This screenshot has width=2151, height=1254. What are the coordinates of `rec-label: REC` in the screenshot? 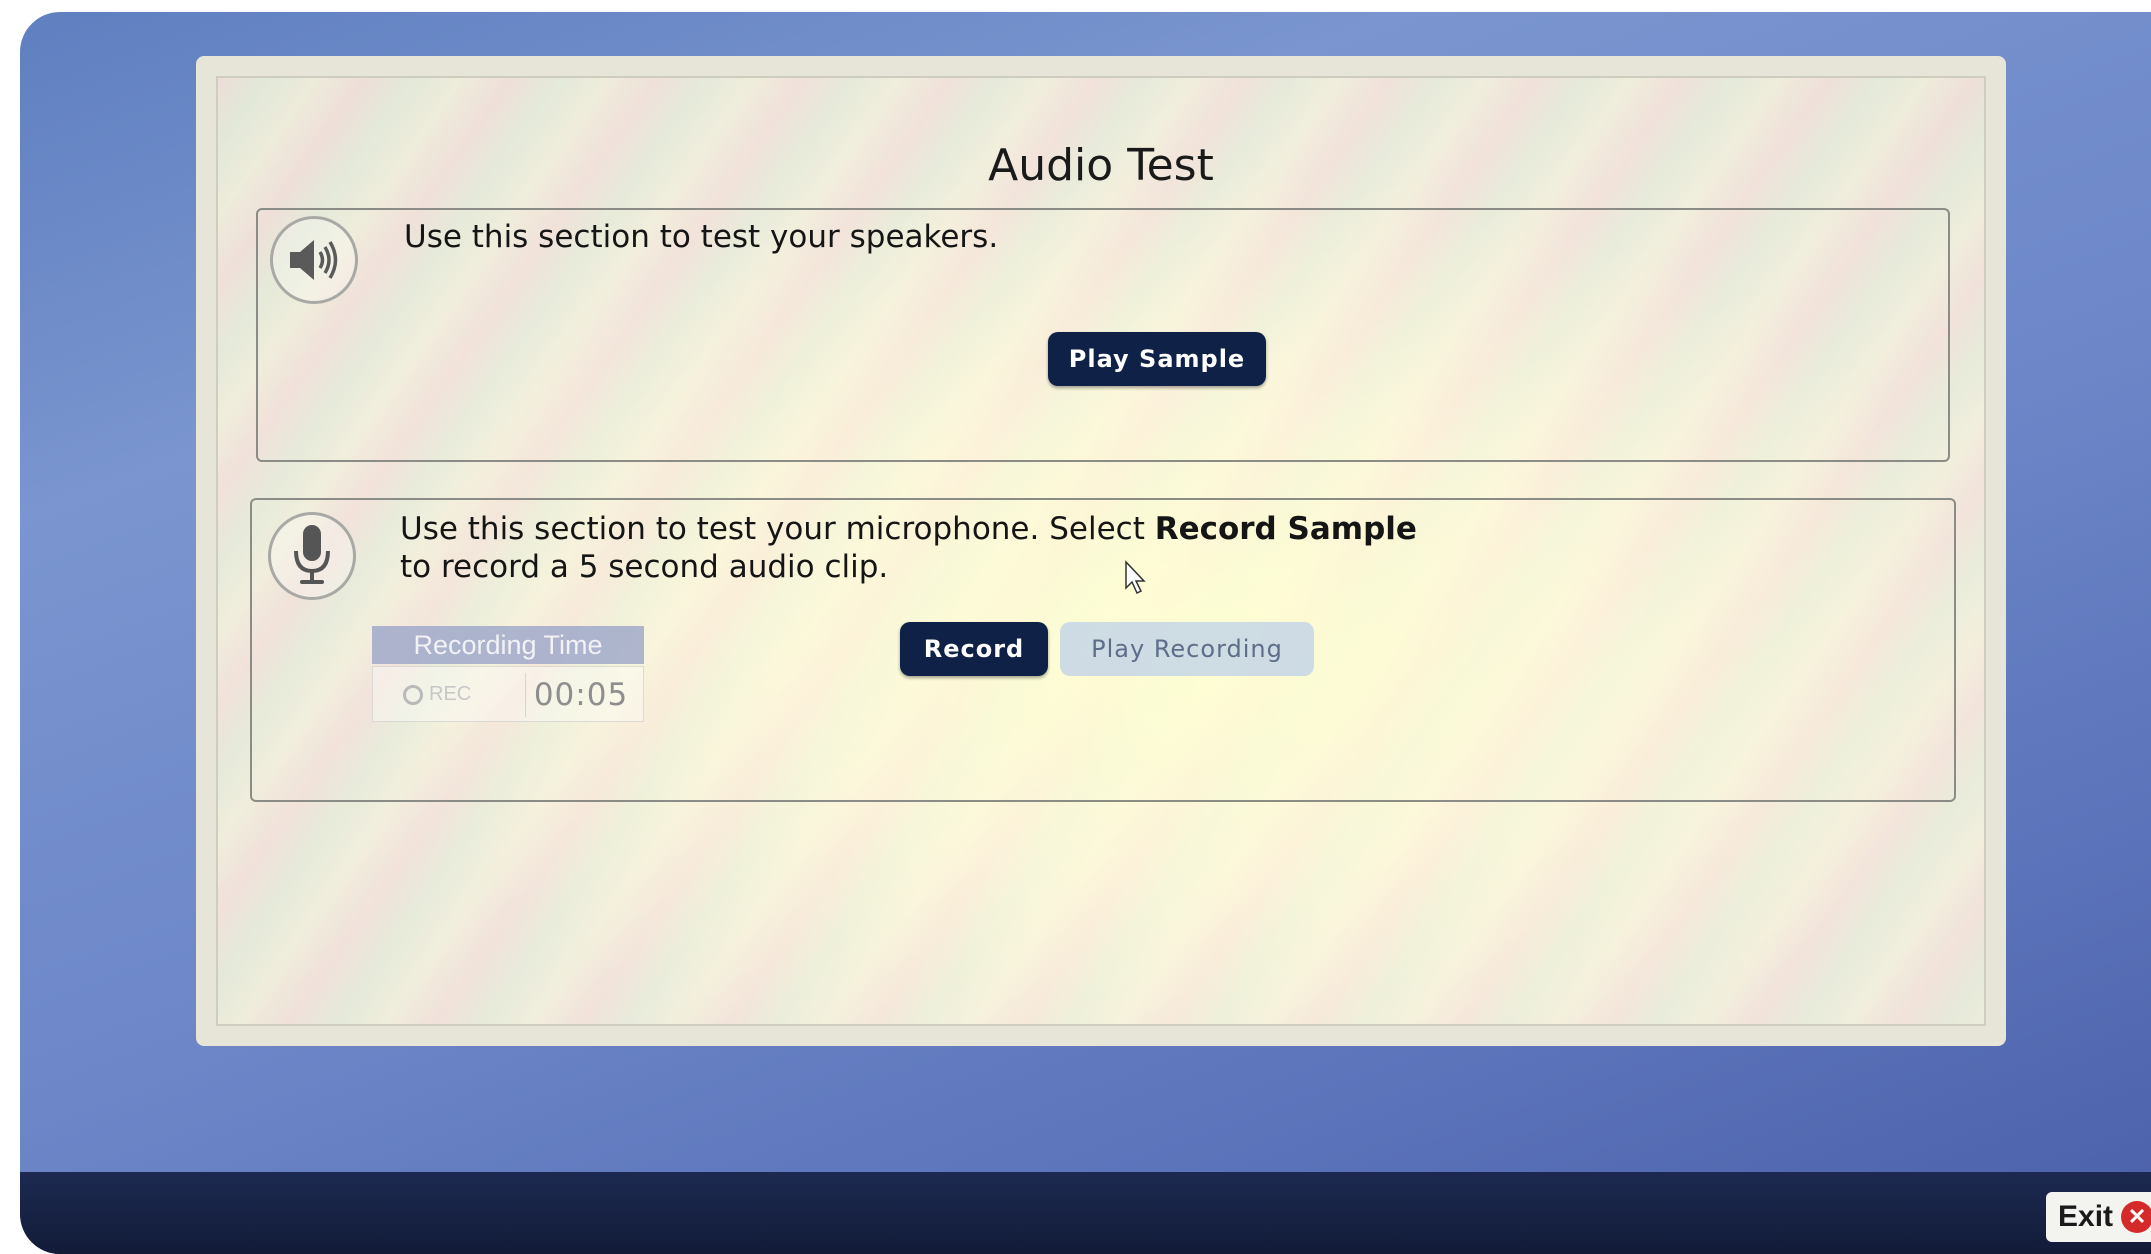 It's located at (450, 694).